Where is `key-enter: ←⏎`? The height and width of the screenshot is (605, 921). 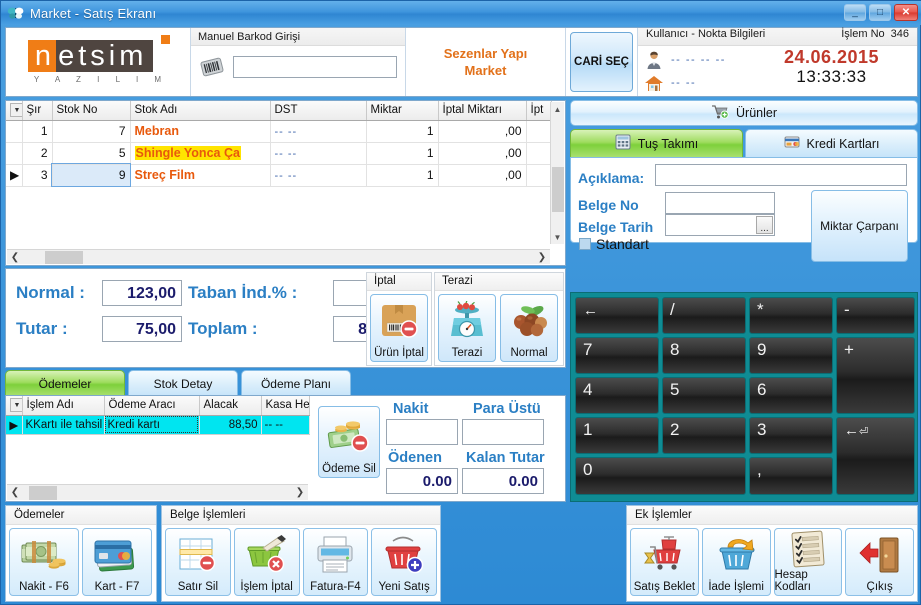
key-enter: ←⏎ is located at coordinates (875, 456).